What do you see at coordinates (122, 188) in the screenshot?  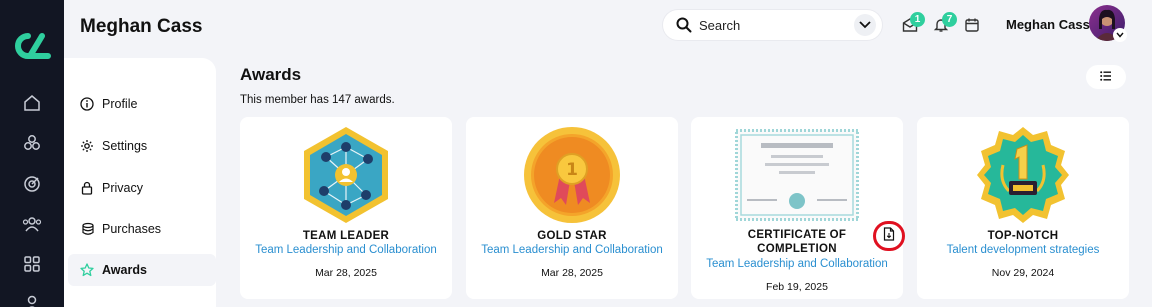 I see `menu-item-label: Privacy` at bounding box center [122, 188].